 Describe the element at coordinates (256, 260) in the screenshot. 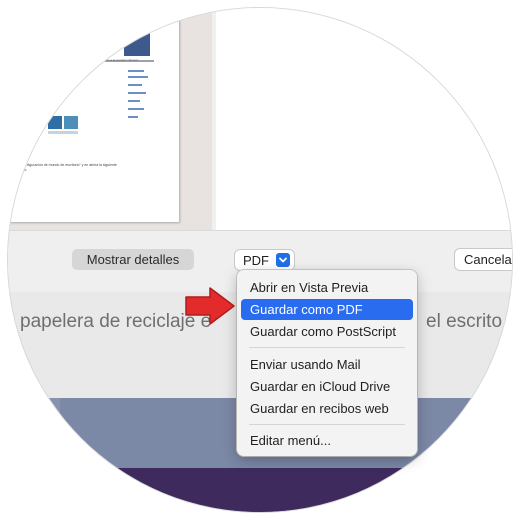

I see `pdf-button-label: PDF` at that location.